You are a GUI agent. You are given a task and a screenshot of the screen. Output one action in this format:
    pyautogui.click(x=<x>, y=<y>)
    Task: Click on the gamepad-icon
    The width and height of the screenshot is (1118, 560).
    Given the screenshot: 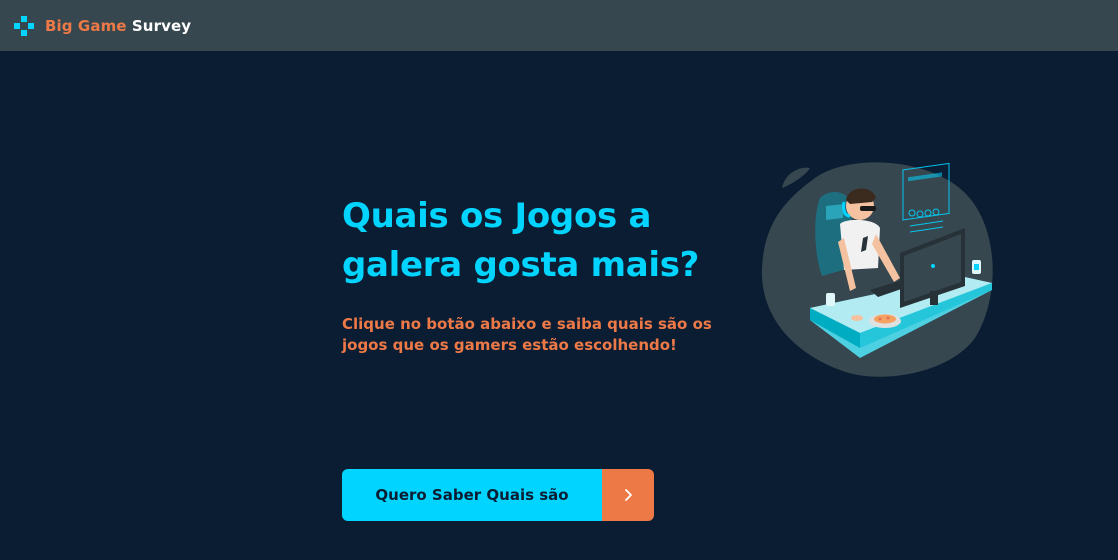 What is the action you would take?
    pyautogui.click(x=24, y=25)
    